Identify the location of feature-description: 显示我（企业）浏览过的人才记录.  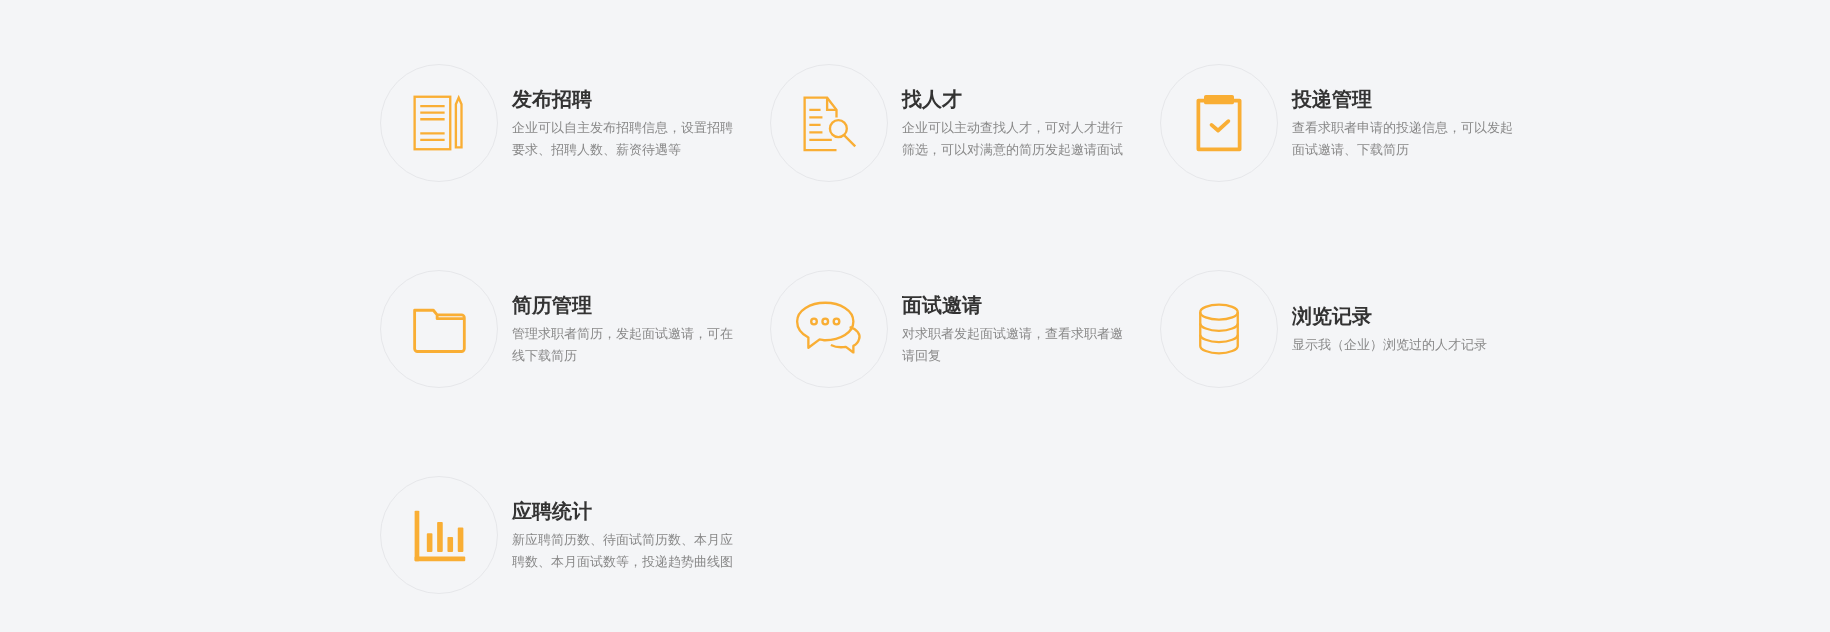
(1390, 345).